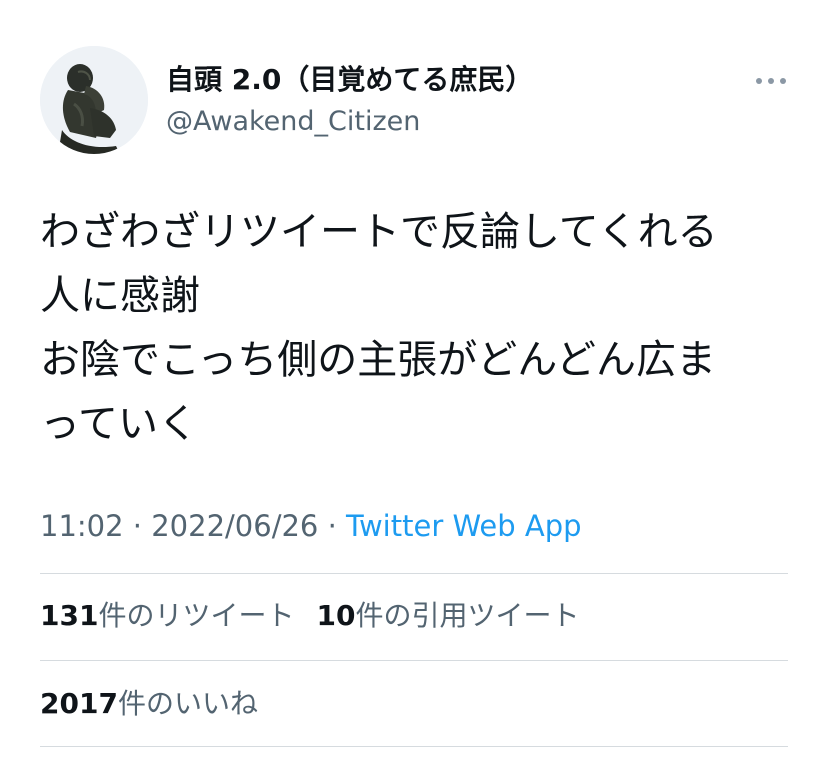 This screenshot has width=828, height=763. What do you see at coordinates (378, 360) in the screenshot?
I see `tweet-text-line: お陰でこっち側の主張がどんどん広ま` at bounding box center [378, 360].